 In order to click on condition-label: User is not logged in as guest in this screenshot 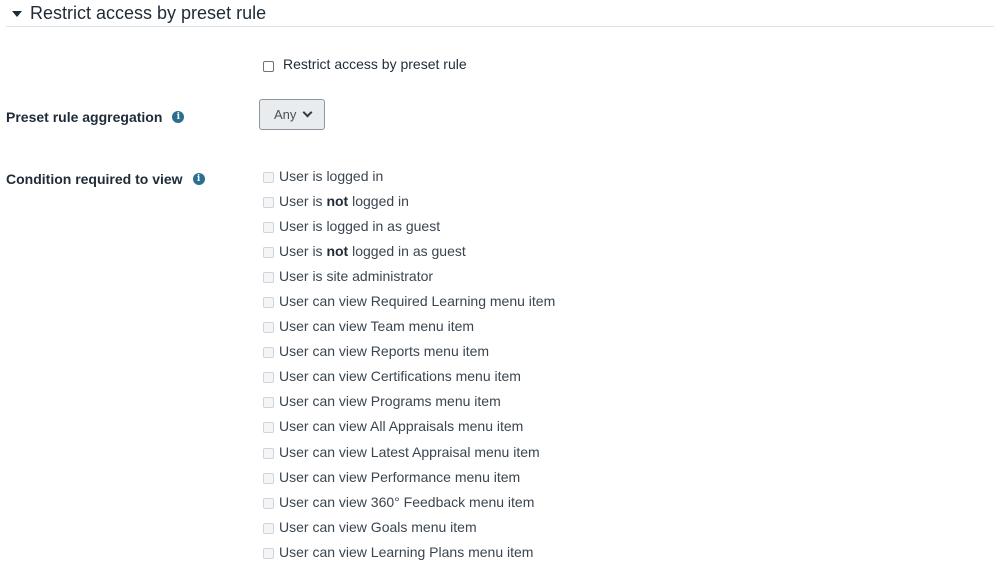, I will do `click(372, 250)`.